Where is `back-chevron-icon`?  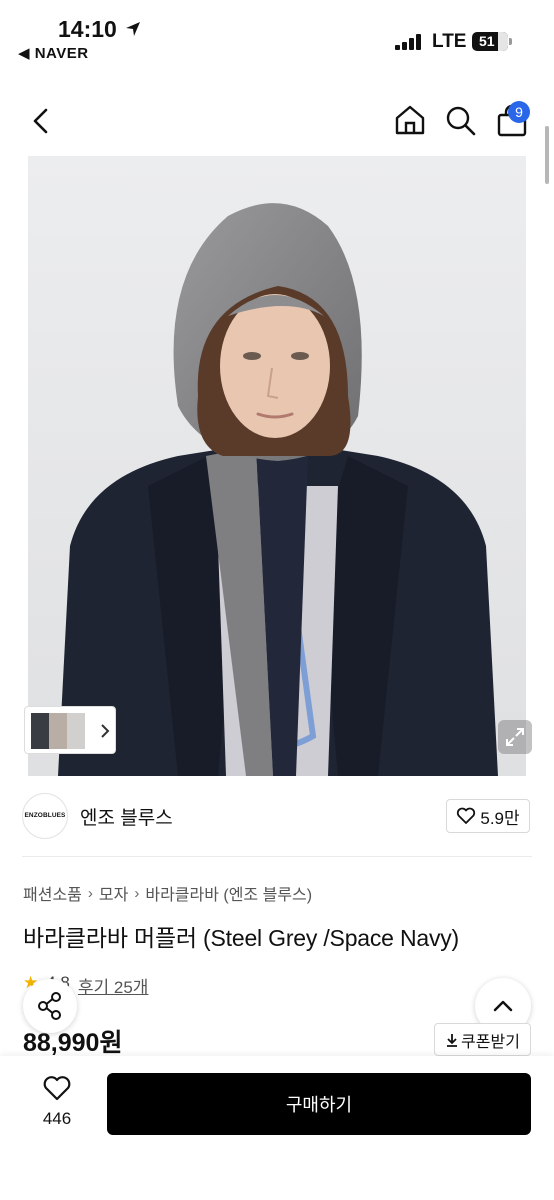
back-chevron-icon is located at coordinates (41, 121).